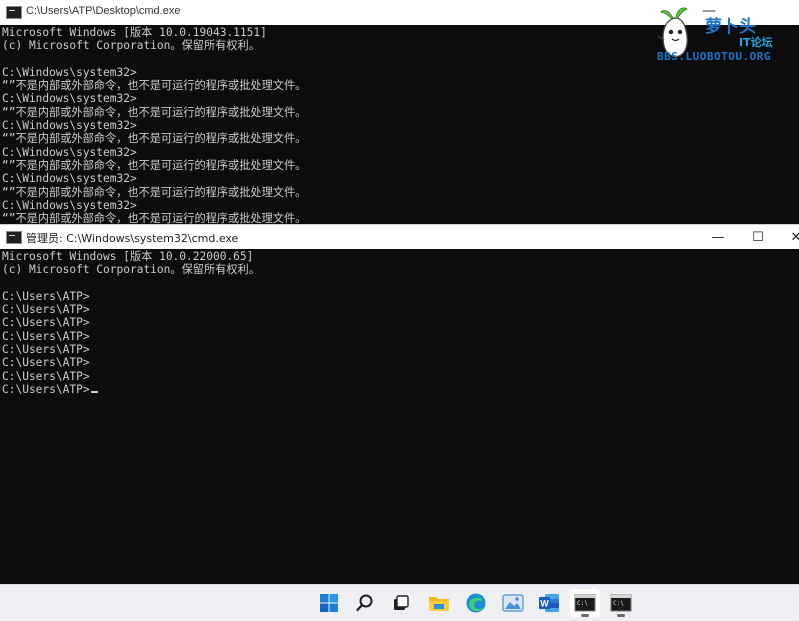 This screenshot has width=799, height=621. I want to click on close-button: ✕, so click(787, 237).